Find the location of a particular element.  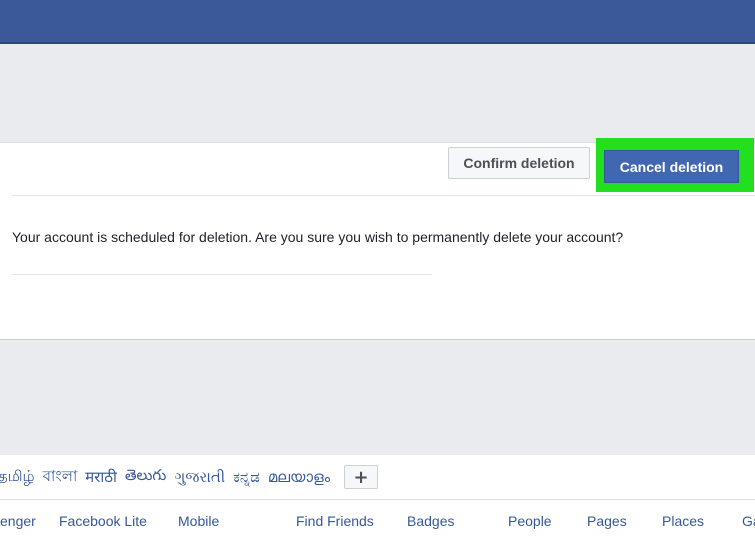

footer-link-facebook-lite: Facebook Lite is located at coordinates (103, 521).